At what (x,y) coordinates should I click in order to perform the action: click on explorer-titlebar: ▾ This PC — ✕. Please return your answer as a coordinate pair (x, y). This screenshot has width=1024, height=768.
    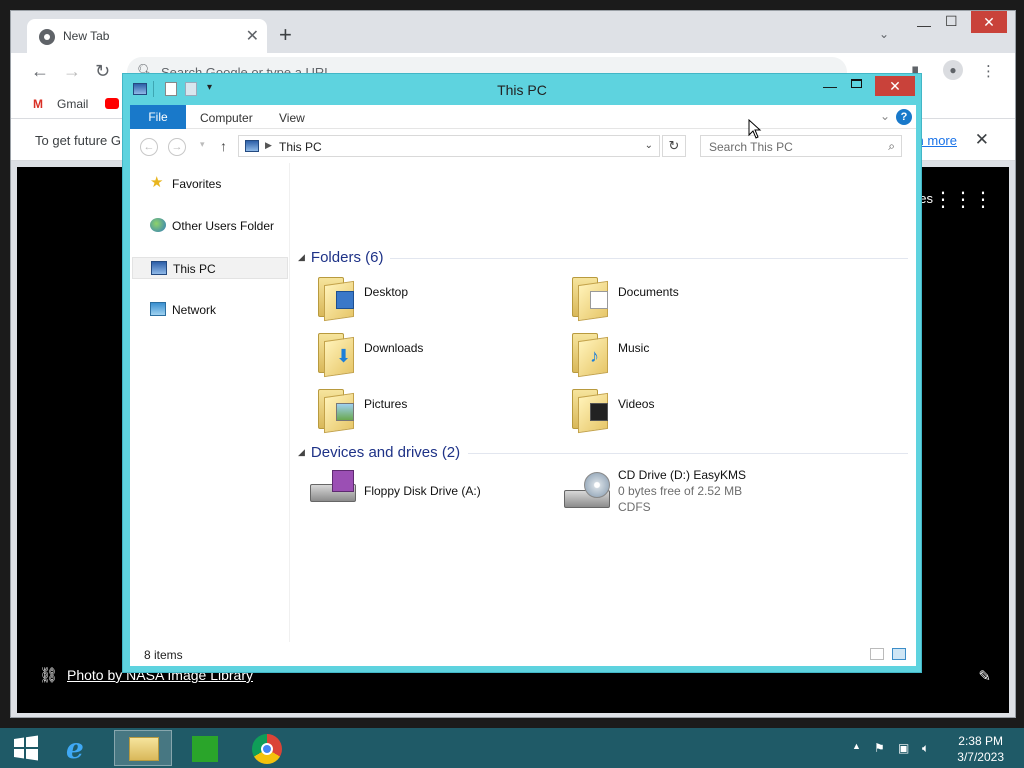
    Looking at the image, I should click on (522, 89).